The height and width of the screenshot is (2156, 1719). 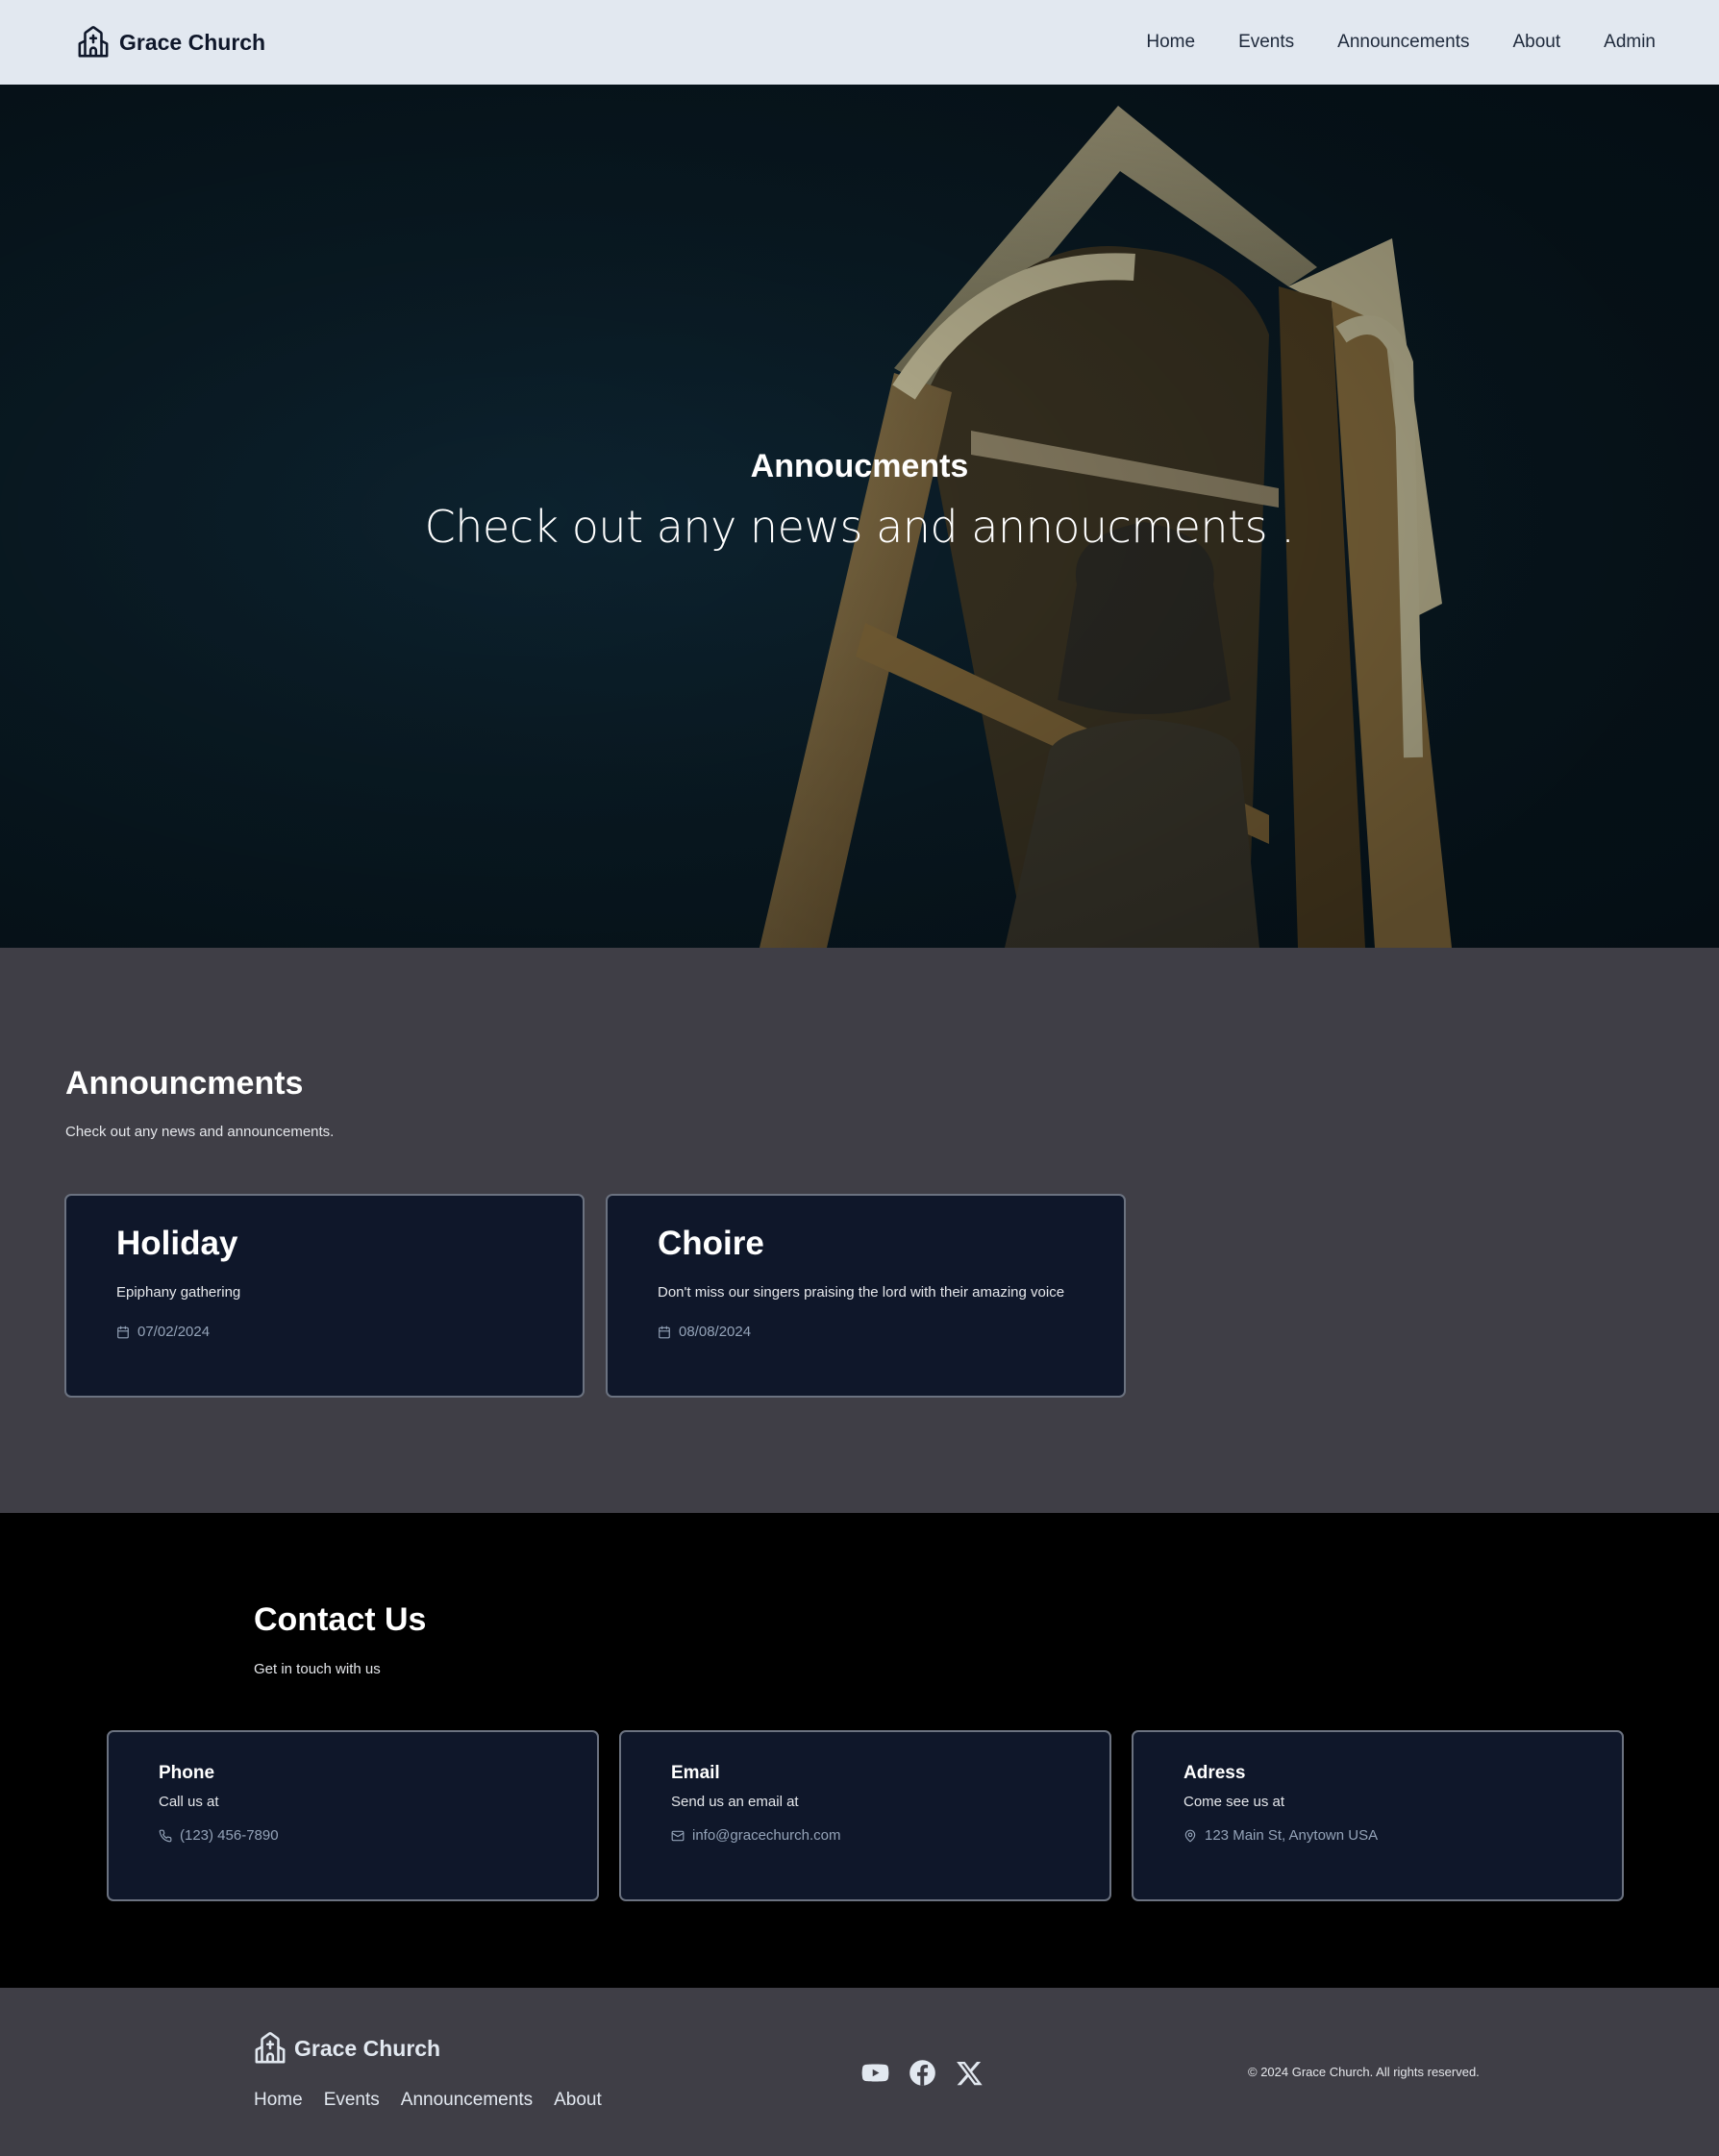 I want to click on nav-link-admin: Admin, so click(x=1630, y=42).